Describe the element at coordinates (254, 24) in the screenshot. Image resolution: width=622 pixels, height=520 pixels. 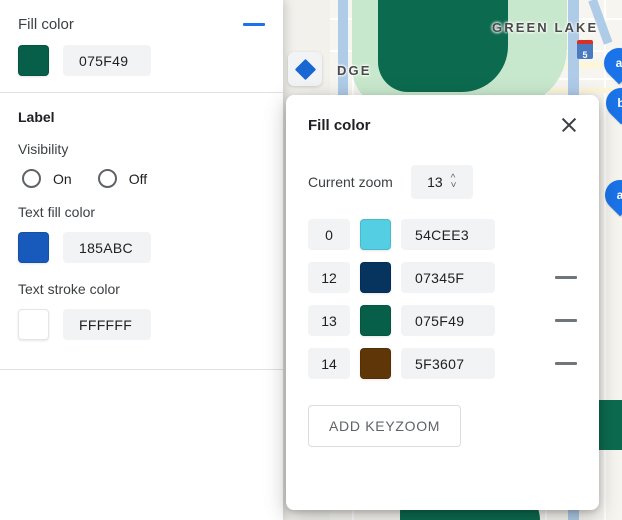
I see `minus-icon` at that location.